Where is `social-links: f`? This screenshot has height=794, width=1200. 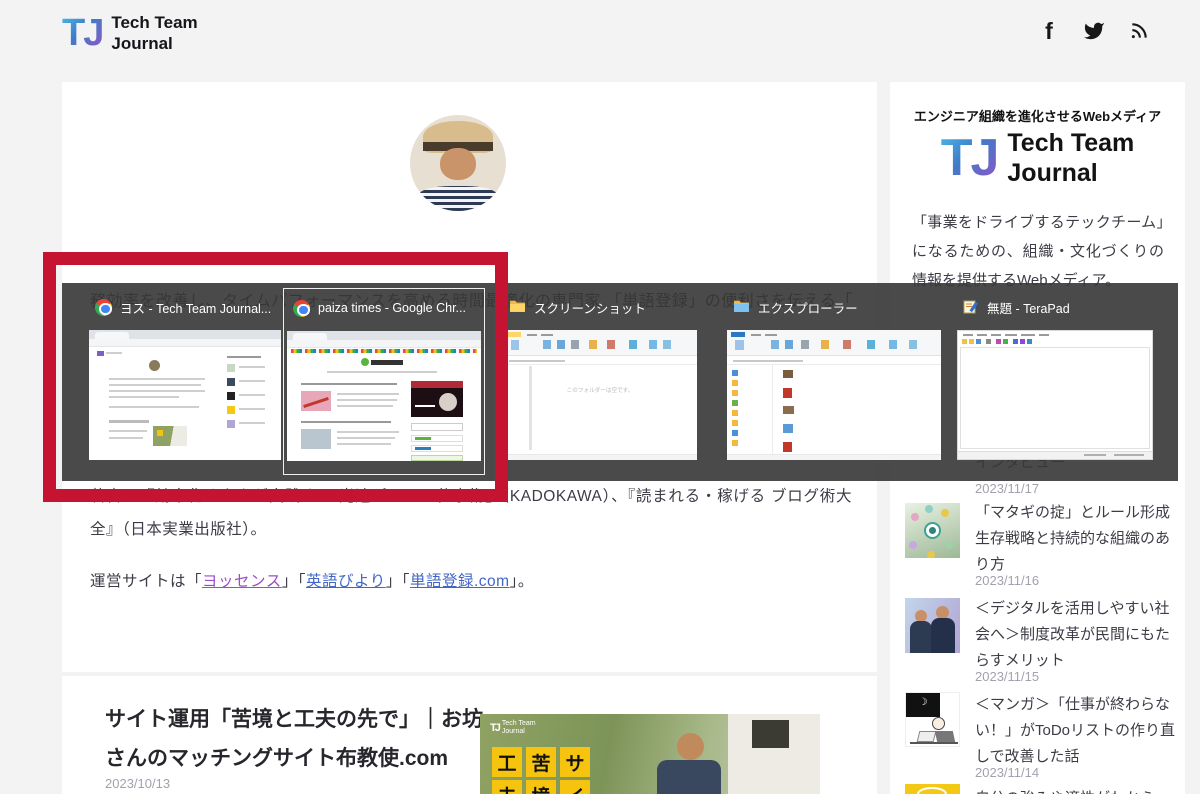
social-links: f is located at coordinates (1094, 30).